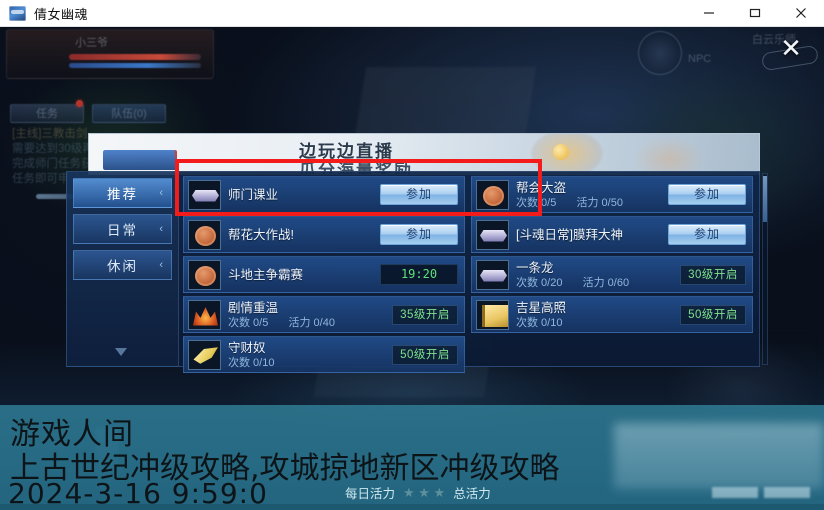 The image size is (824, 510). I want to click on banner-character, so click(664, 154).